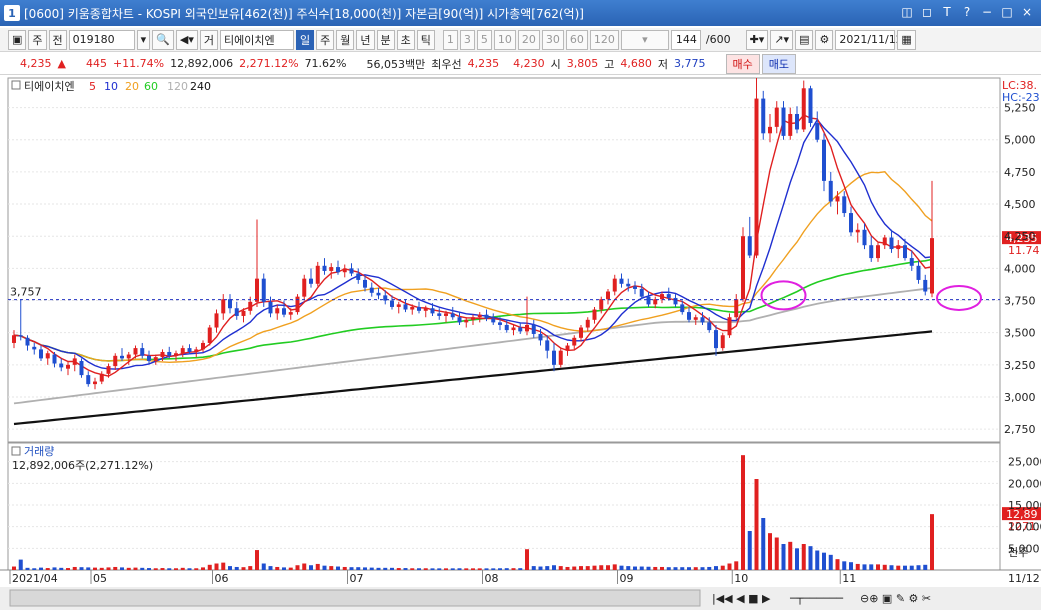 The width and height of the screenshot is (1041, 613). I want to click on stock-code-input: 019180, so click(101, 39).